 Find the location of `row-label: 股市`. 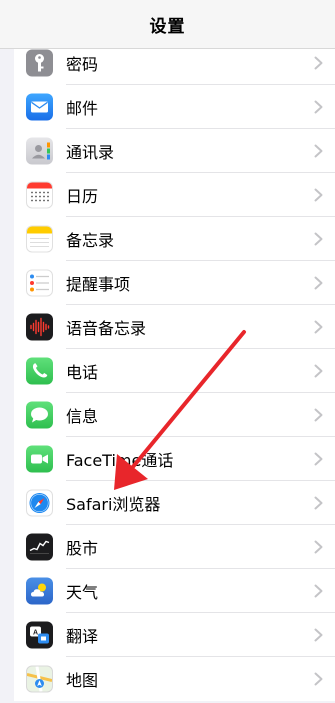

row-label: 股市 is located at coordinates (82, 548).